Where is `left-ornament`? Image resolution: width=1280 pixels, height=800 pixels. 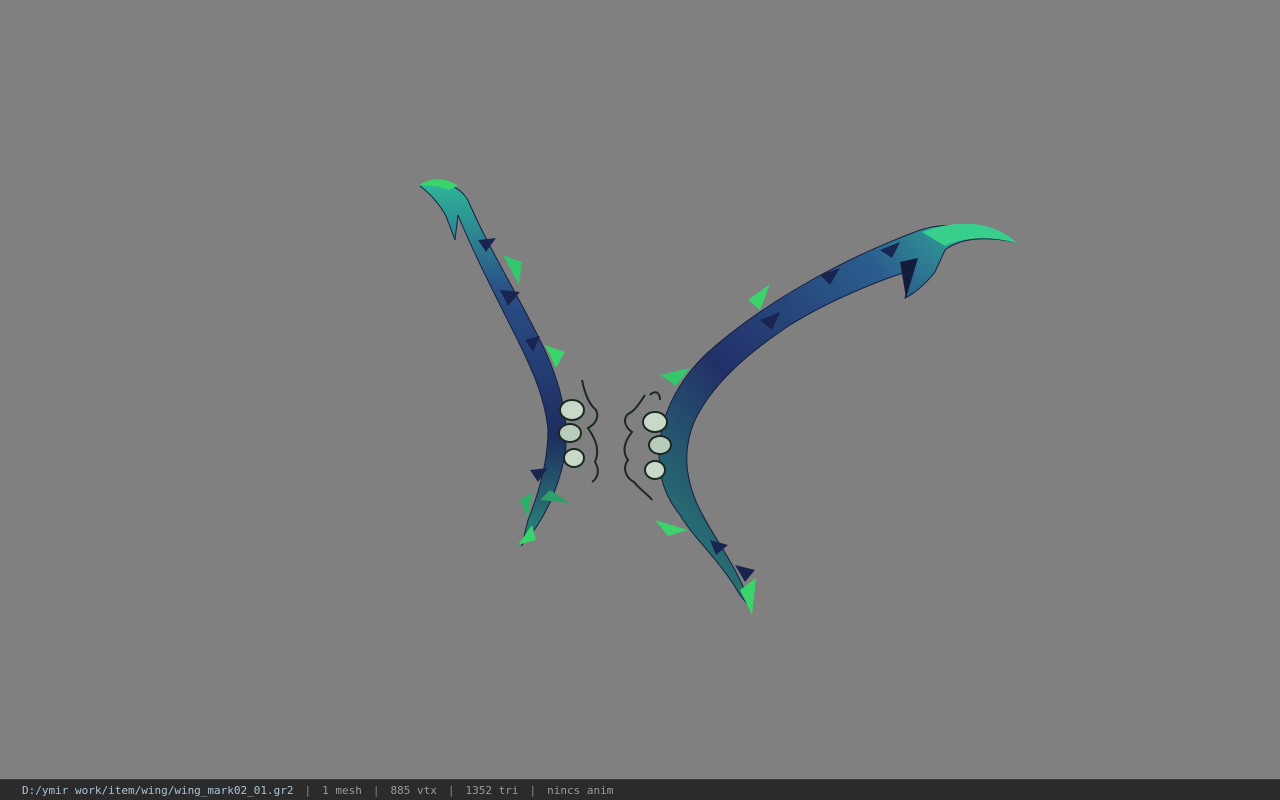 left-ornament is located at coordinates (578, 431).